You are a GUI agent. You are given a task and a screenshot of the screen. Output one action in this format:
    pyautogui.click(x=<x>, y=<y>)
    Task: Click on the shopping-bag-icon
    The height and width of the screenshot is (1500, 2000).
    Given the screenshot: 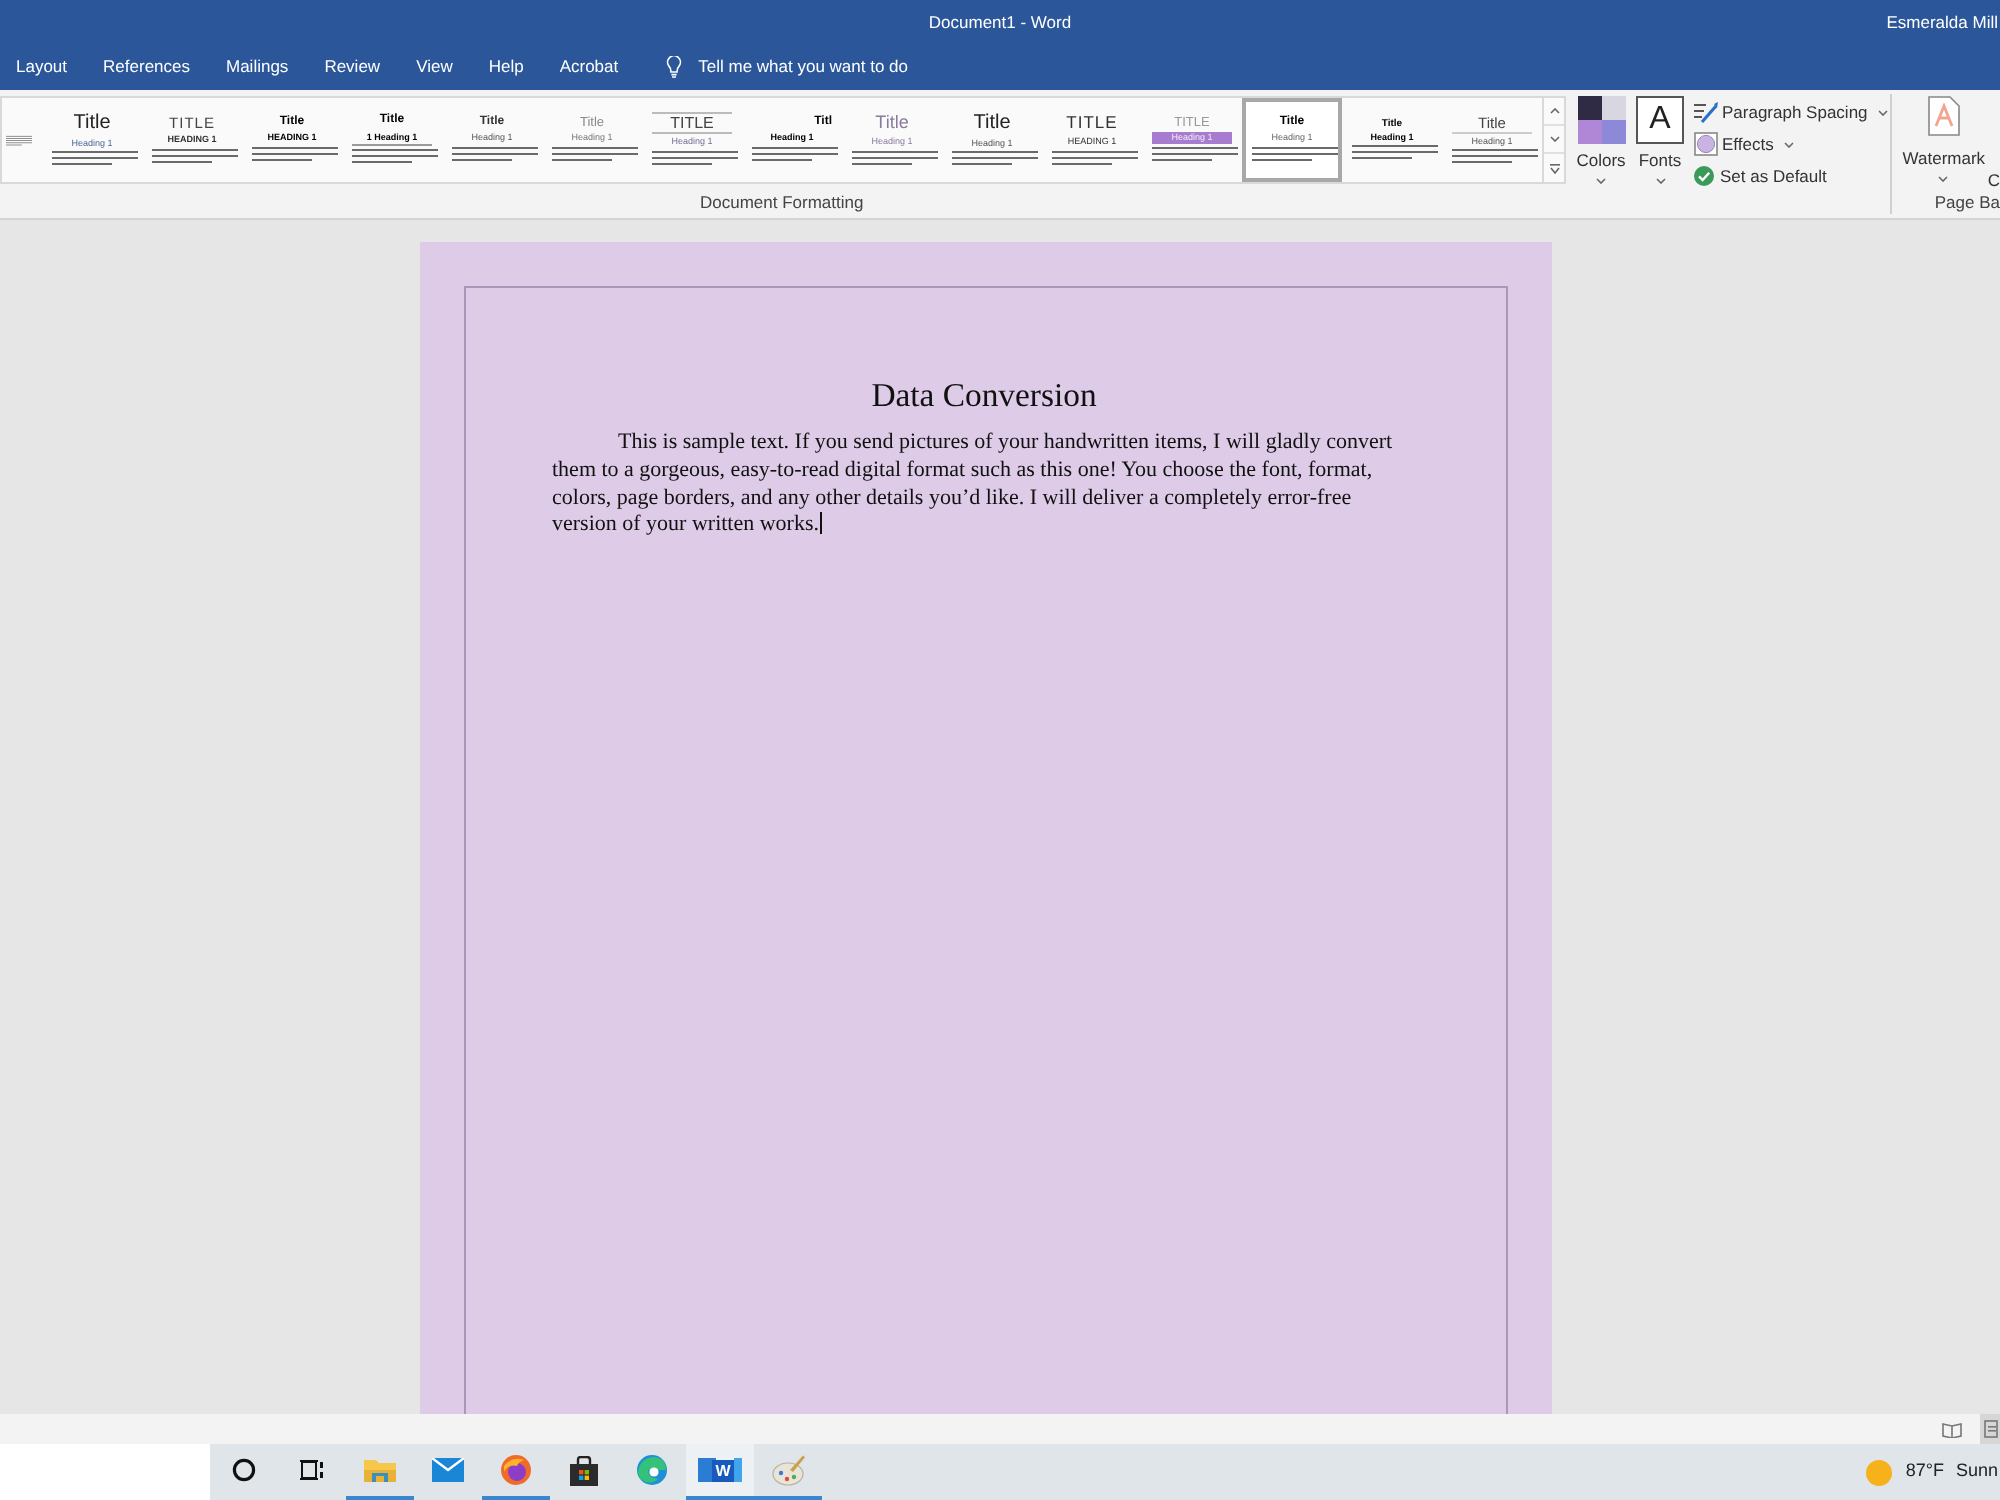 What is the action you would take?
    pyautogui.click(x=584, y=1470)
    